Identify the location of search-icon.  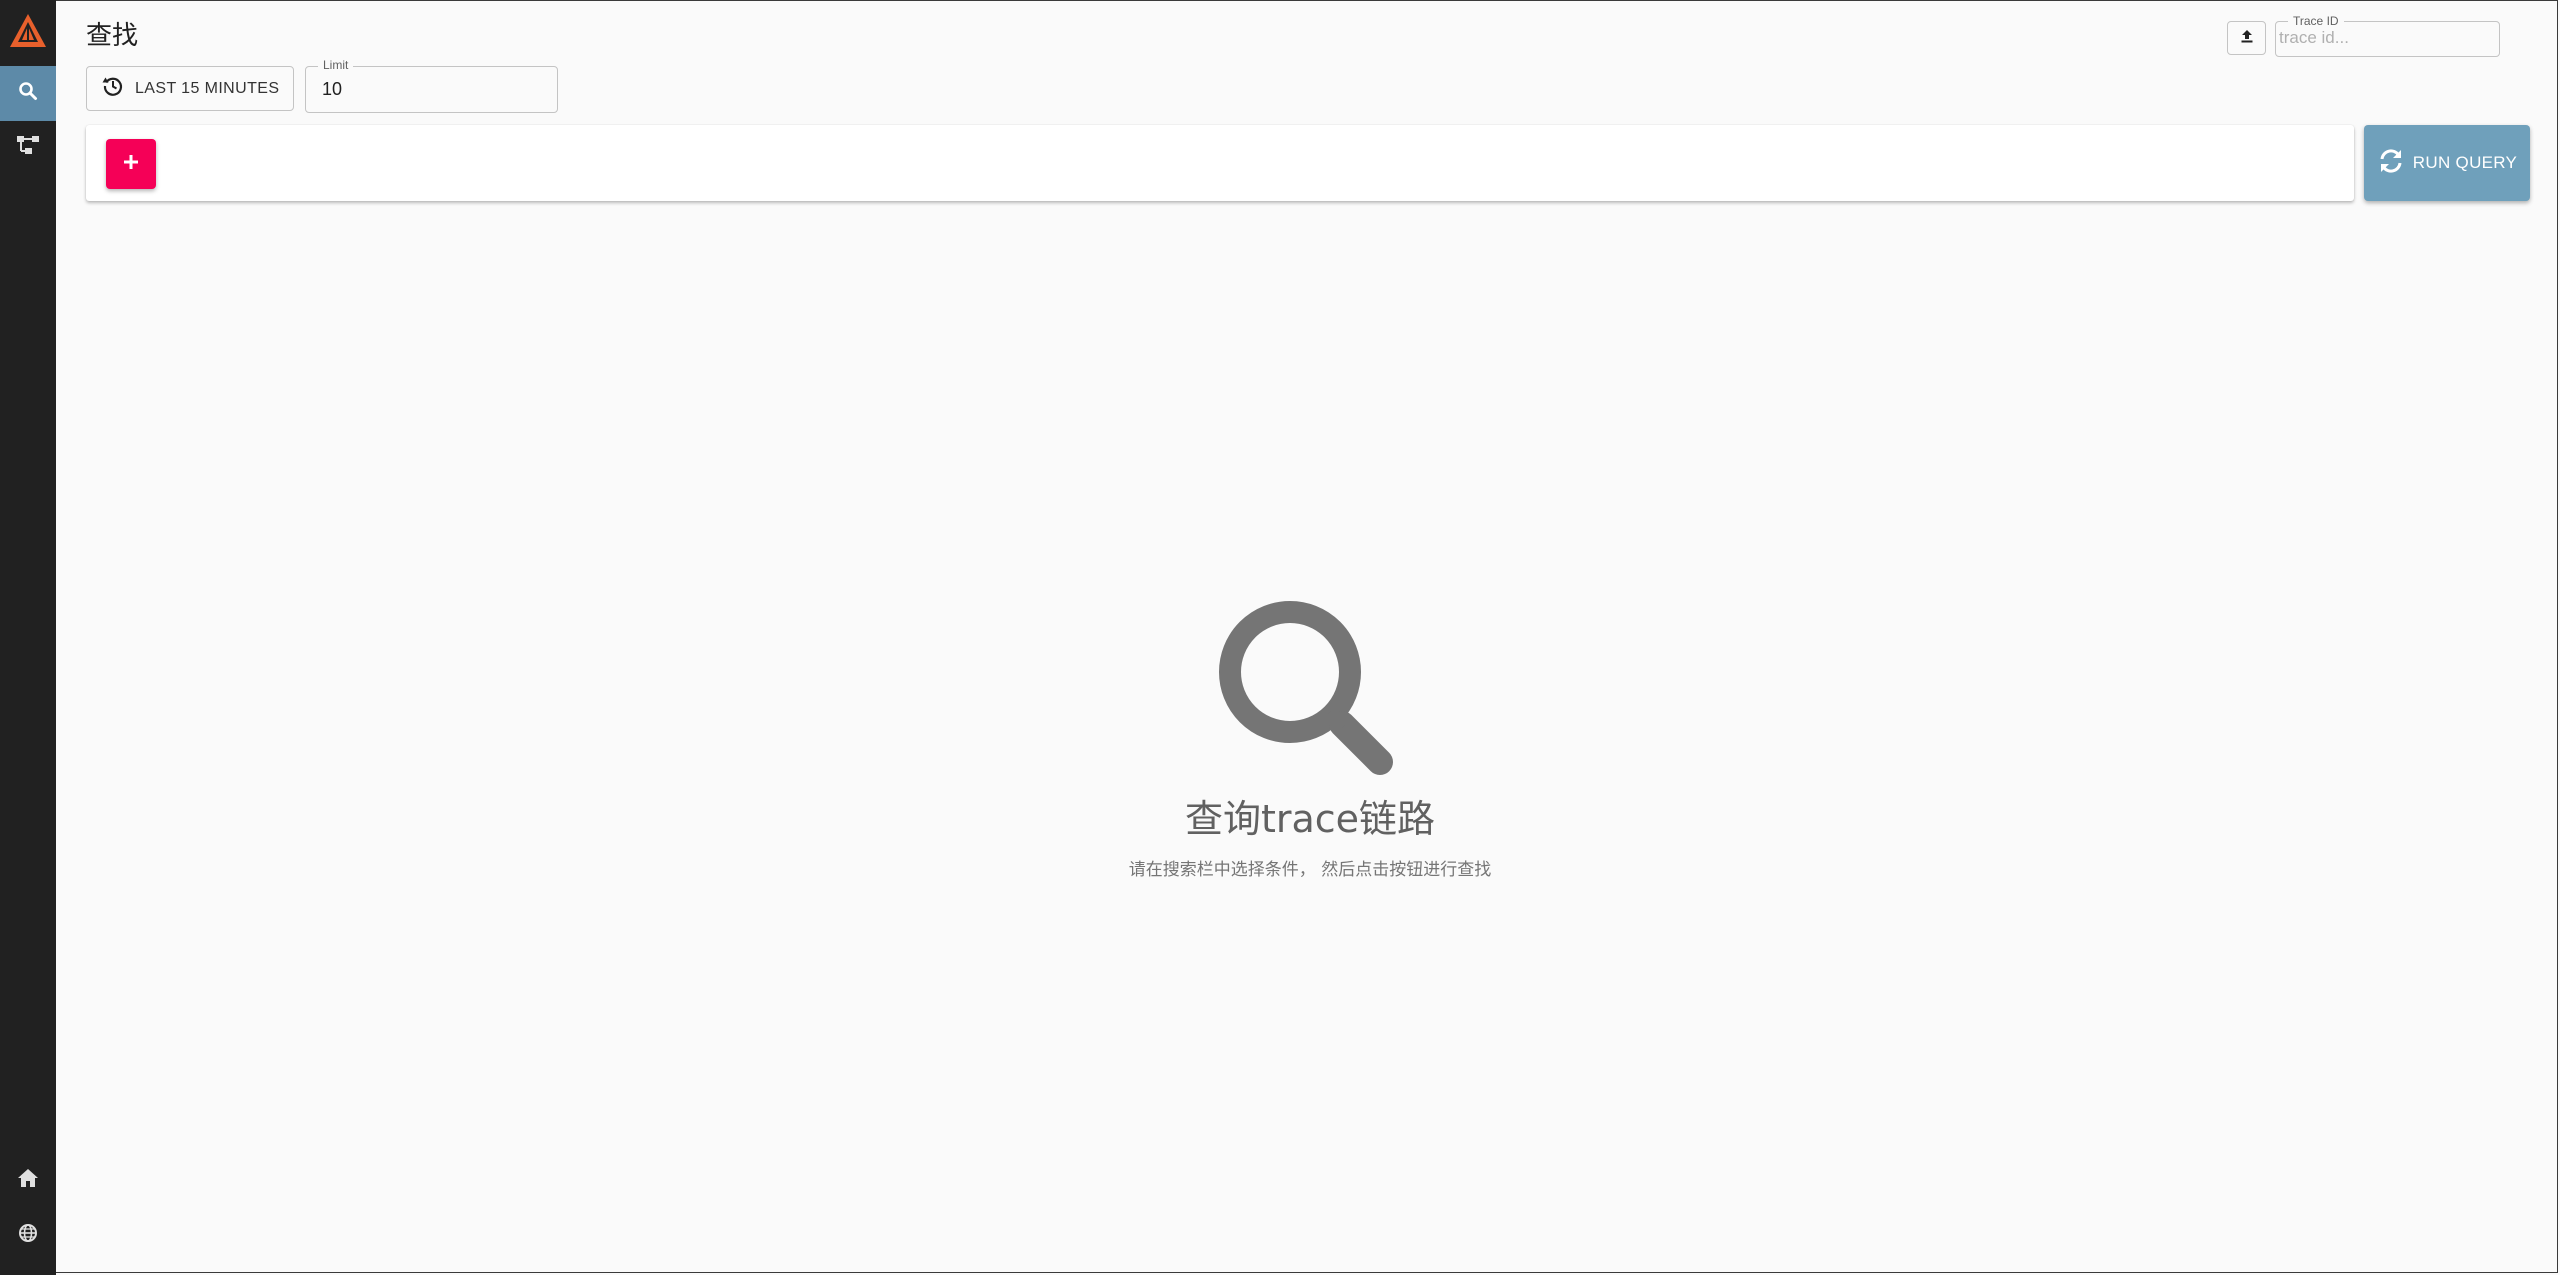
(28, 93).